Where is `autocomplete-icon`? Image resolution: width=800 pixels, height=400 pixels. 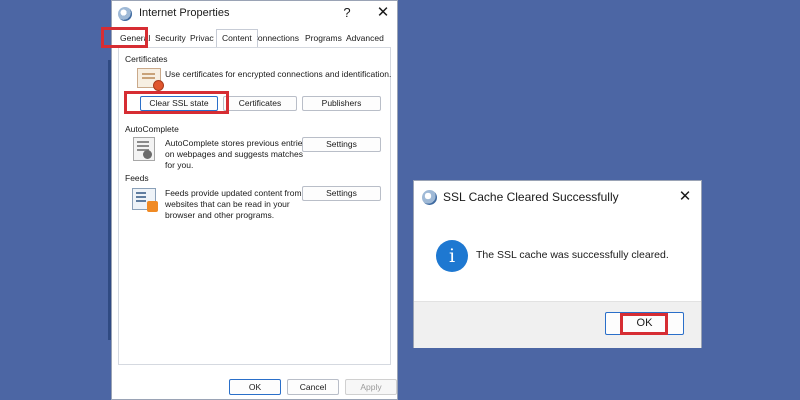 autocomplete-icon is located at coordinates (144, 149).